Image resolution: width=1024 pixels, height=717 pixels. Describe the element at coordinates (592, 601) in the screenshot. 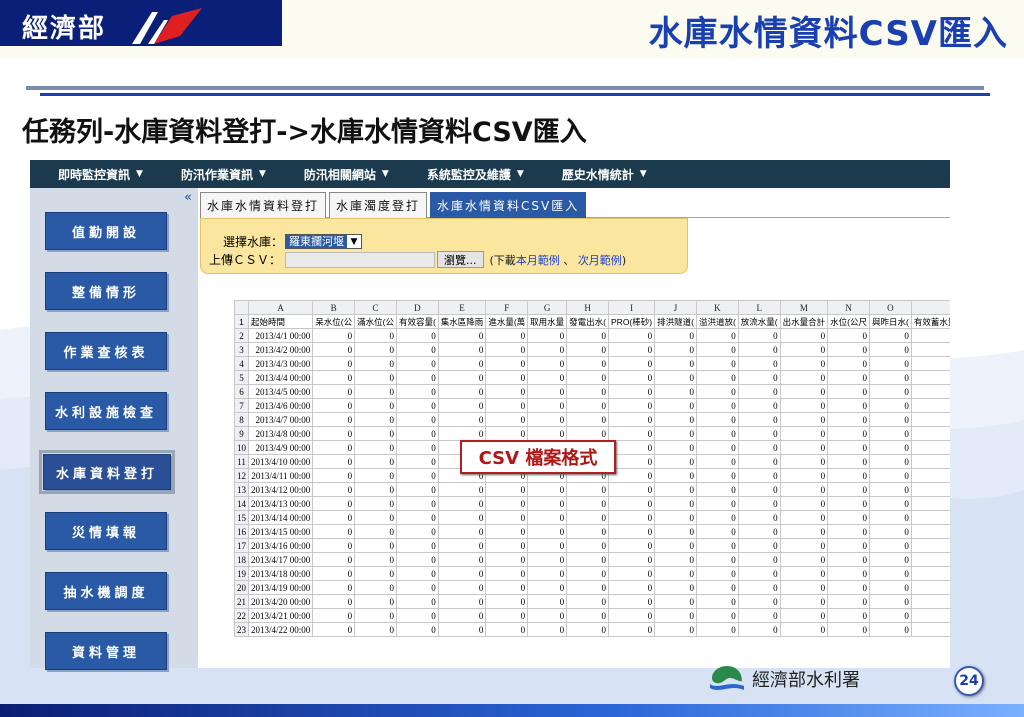

I see `table-row: 212013/4/20 00:00000000000000000` at that location.